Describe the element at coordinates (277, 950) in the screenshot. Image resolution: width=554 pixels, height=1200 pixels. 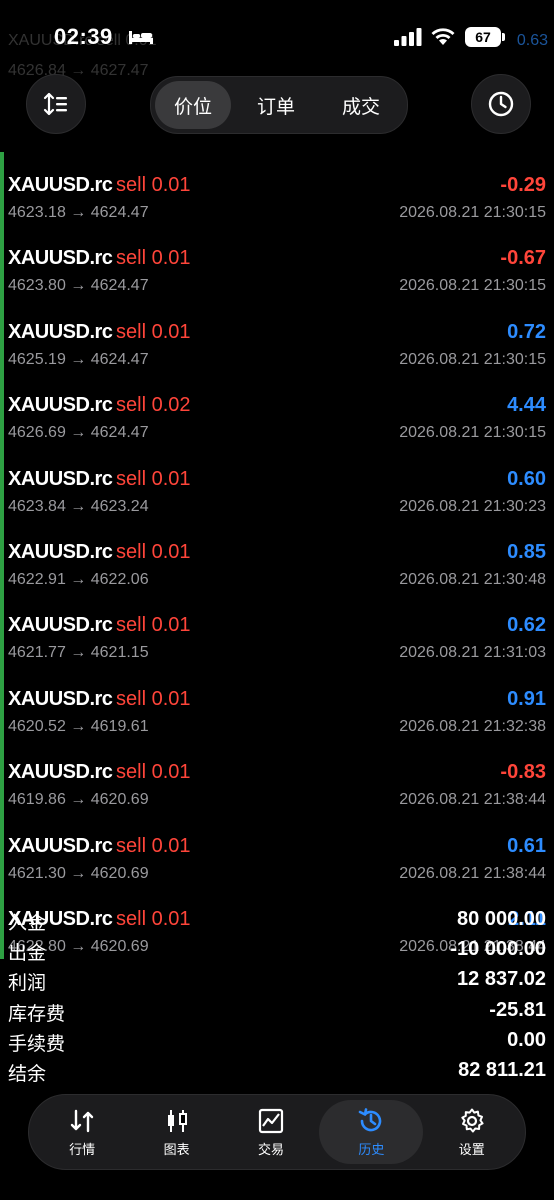
I see `summary-row: 出金 -10 000.00` at that location.